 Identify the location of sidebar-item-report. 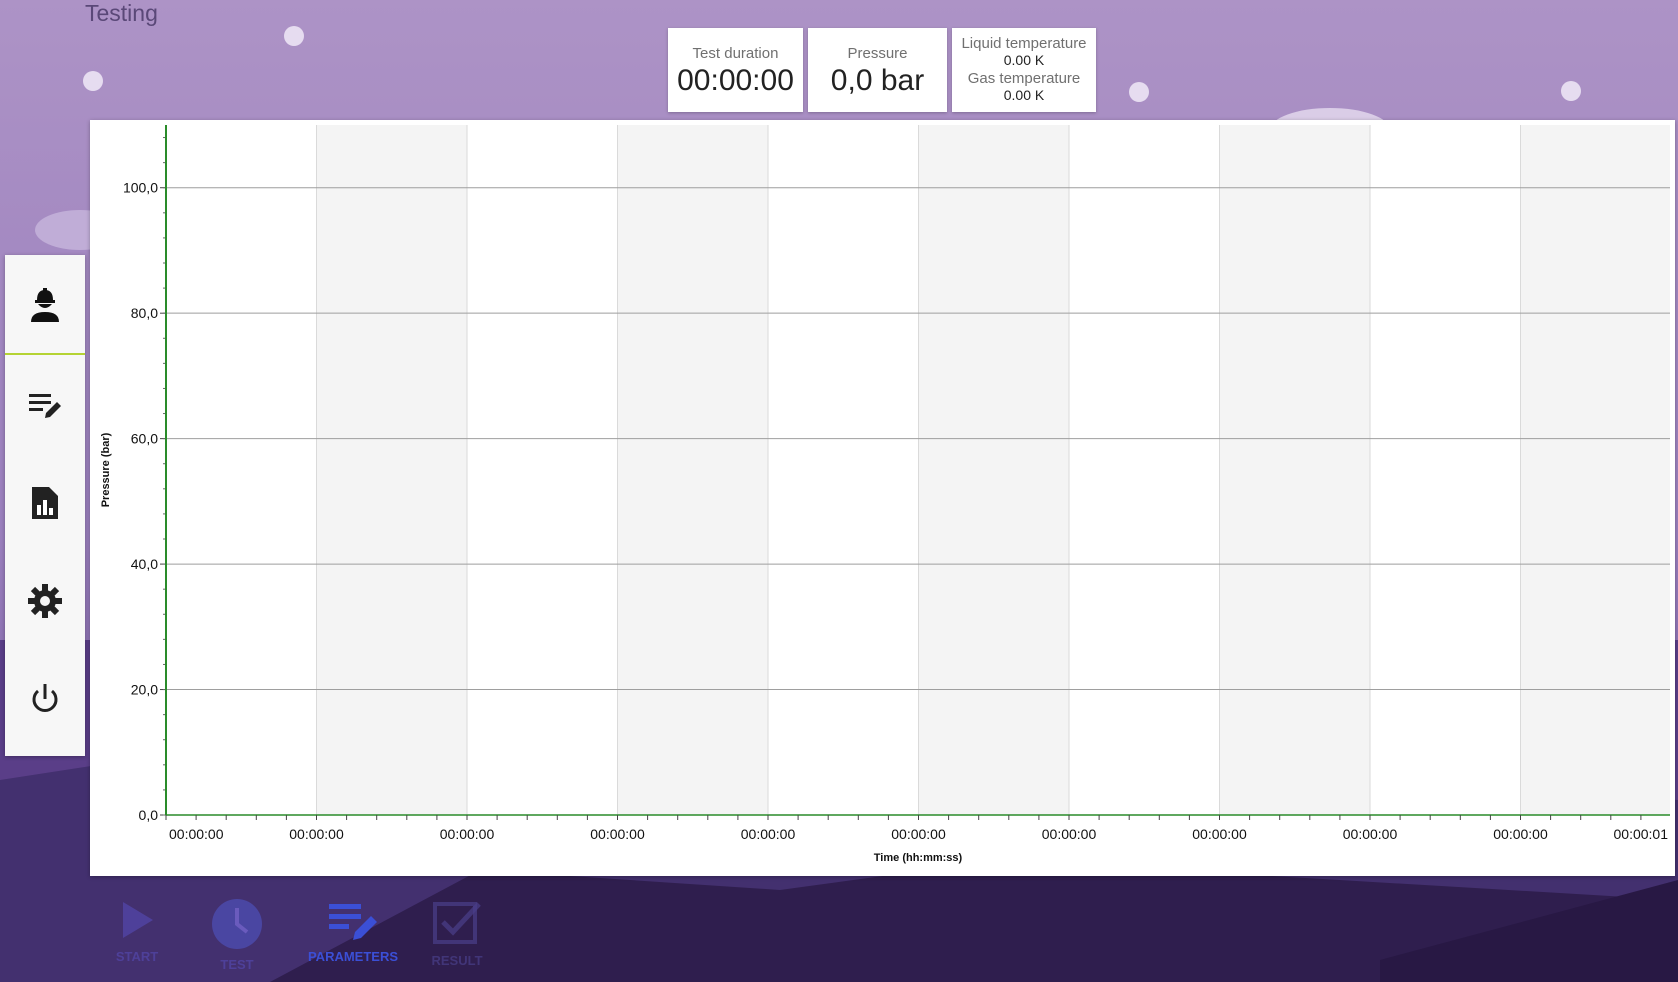
(45, 503).